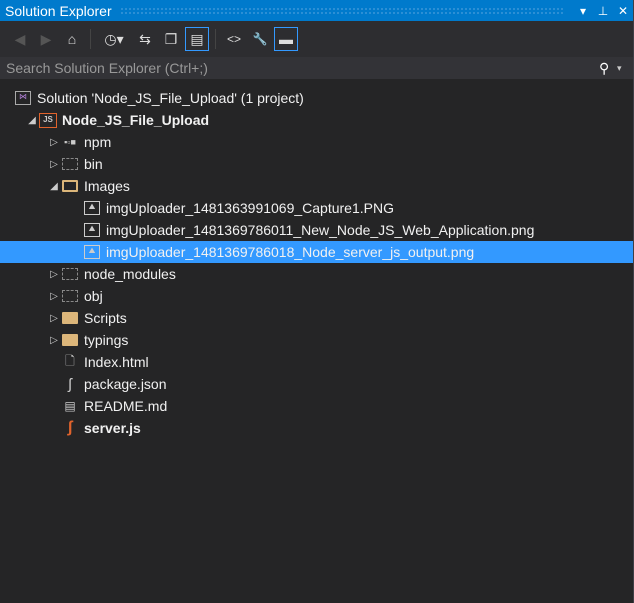 This screenshot has width=634, height=603. I want to click on sync-with-document-button: ⇆, so click(145, 39).